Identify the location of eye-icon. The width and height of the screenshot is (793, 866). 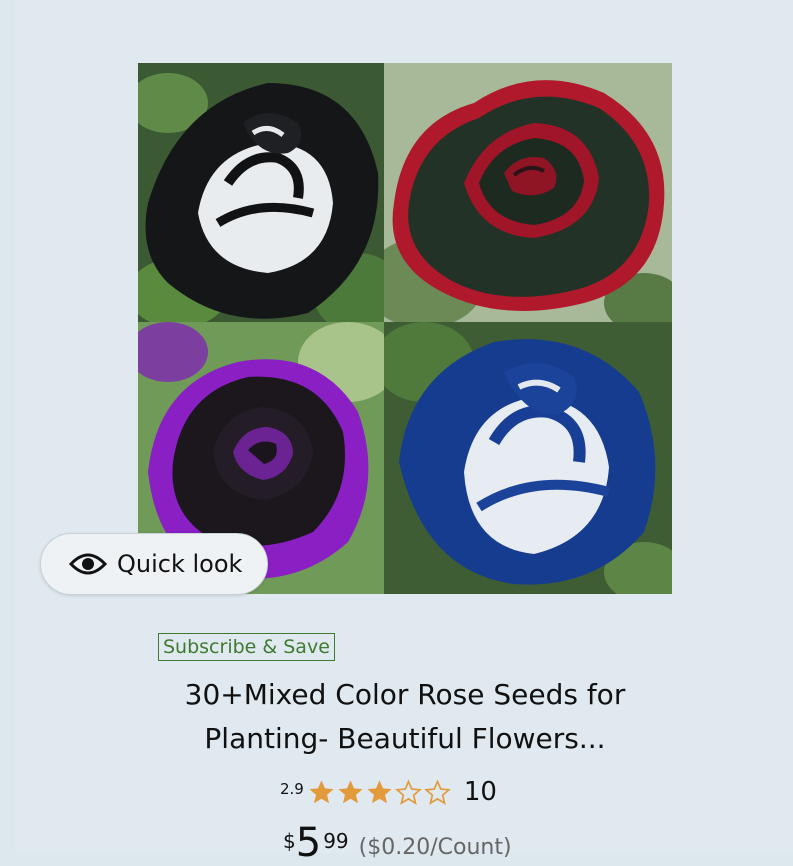
(88, 564).